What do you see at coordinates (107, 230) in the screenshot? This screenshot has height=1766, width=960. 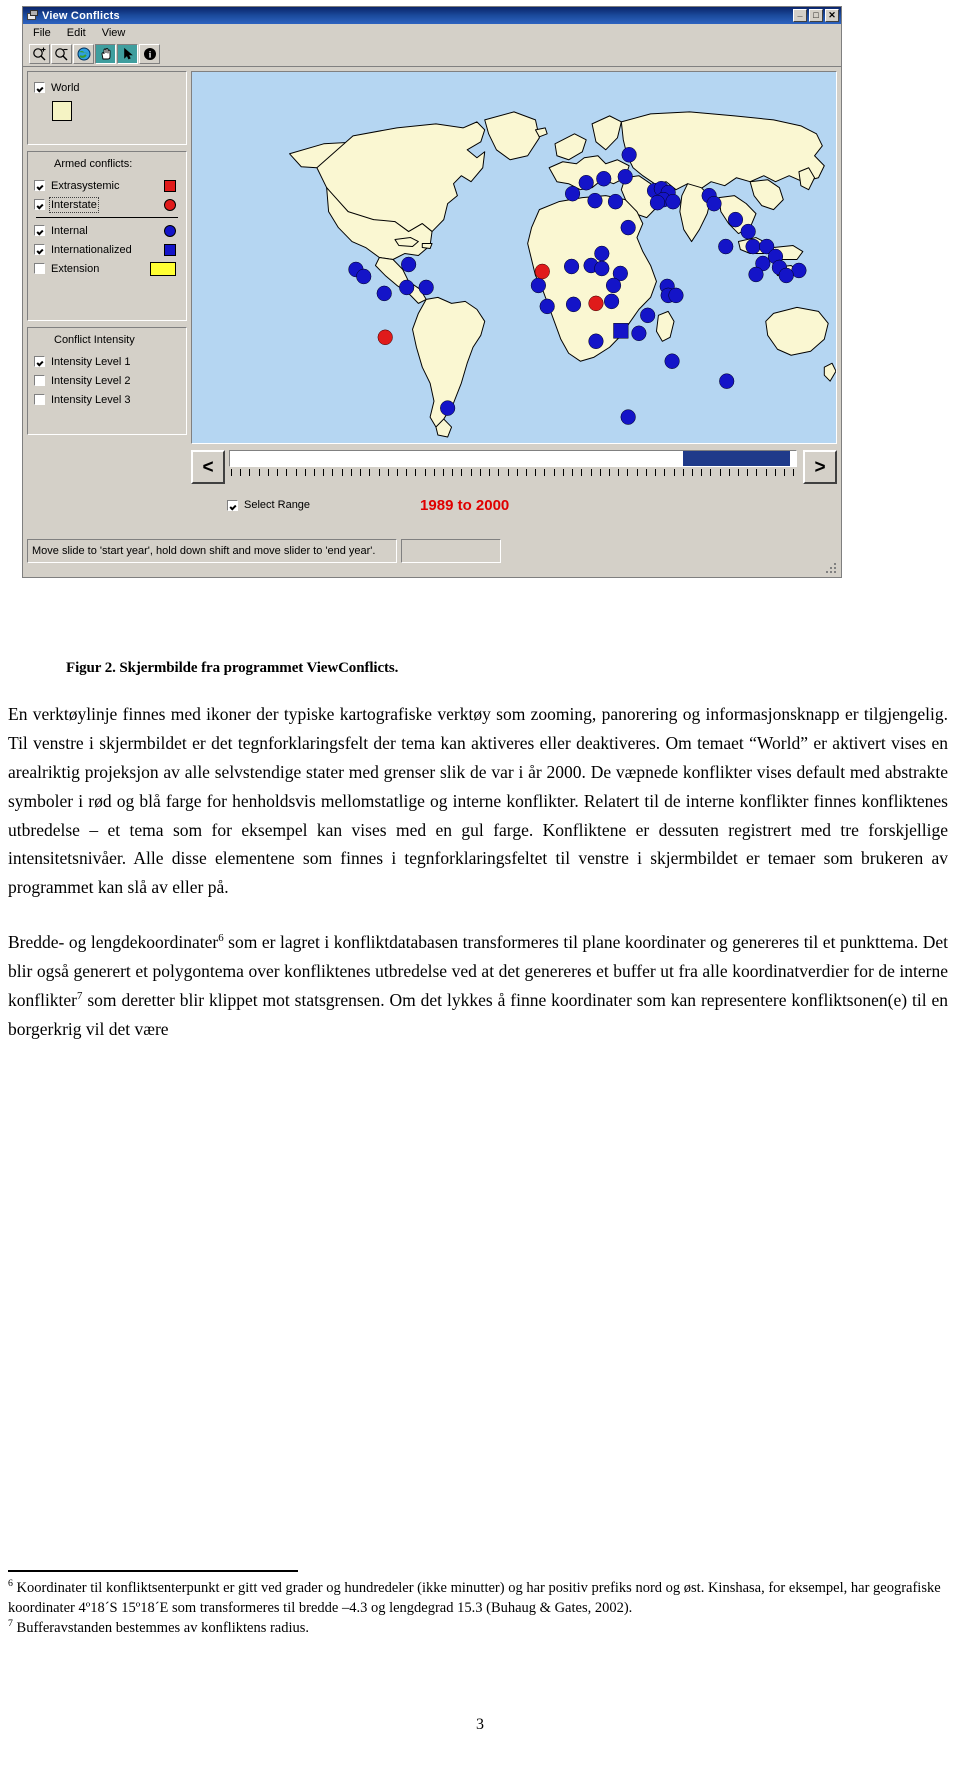 I see `legend-item-internal: Internal` at bounding box center [107, 230].